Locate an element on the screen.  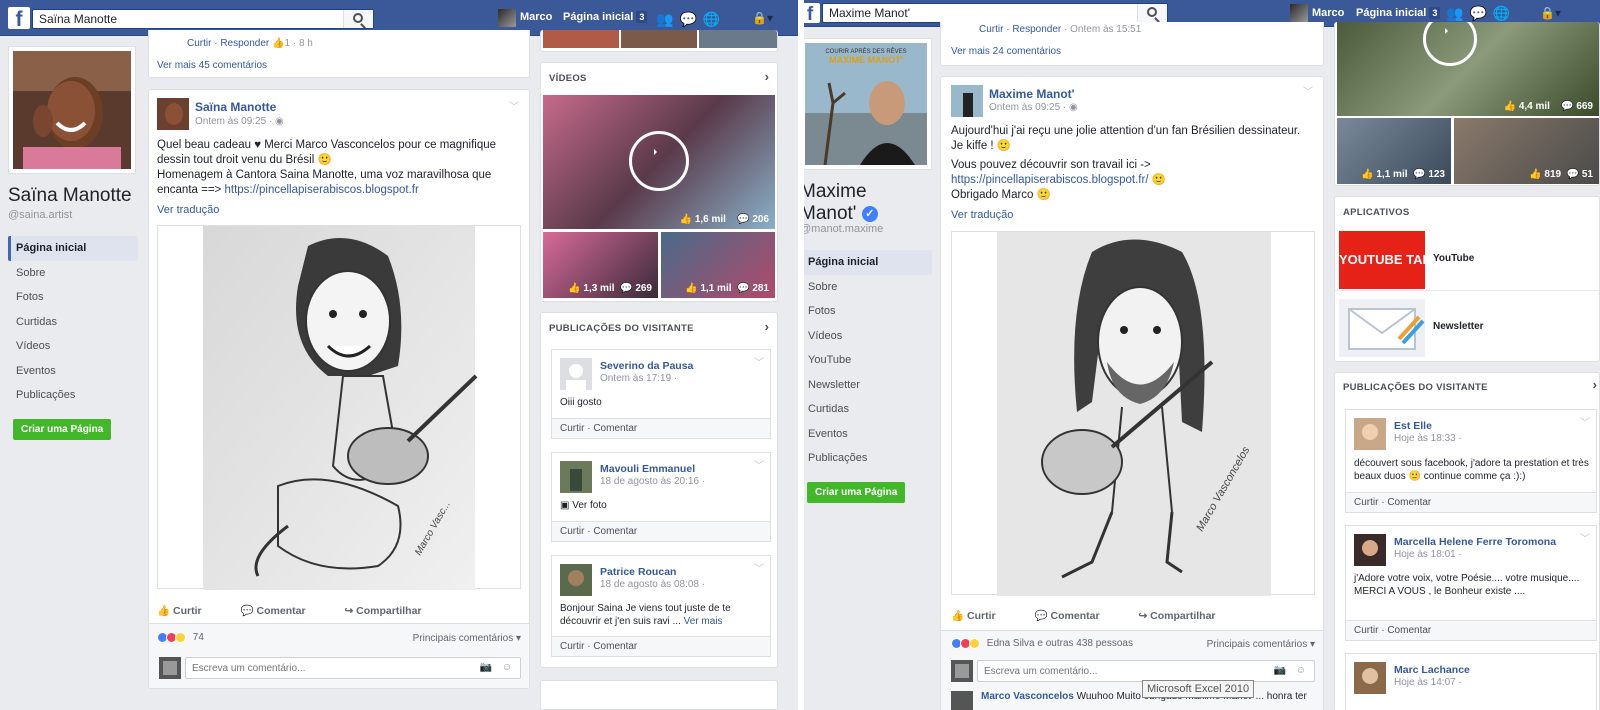
see-photo-link: ▣ Ver foto is located at coordinates (583, 505).